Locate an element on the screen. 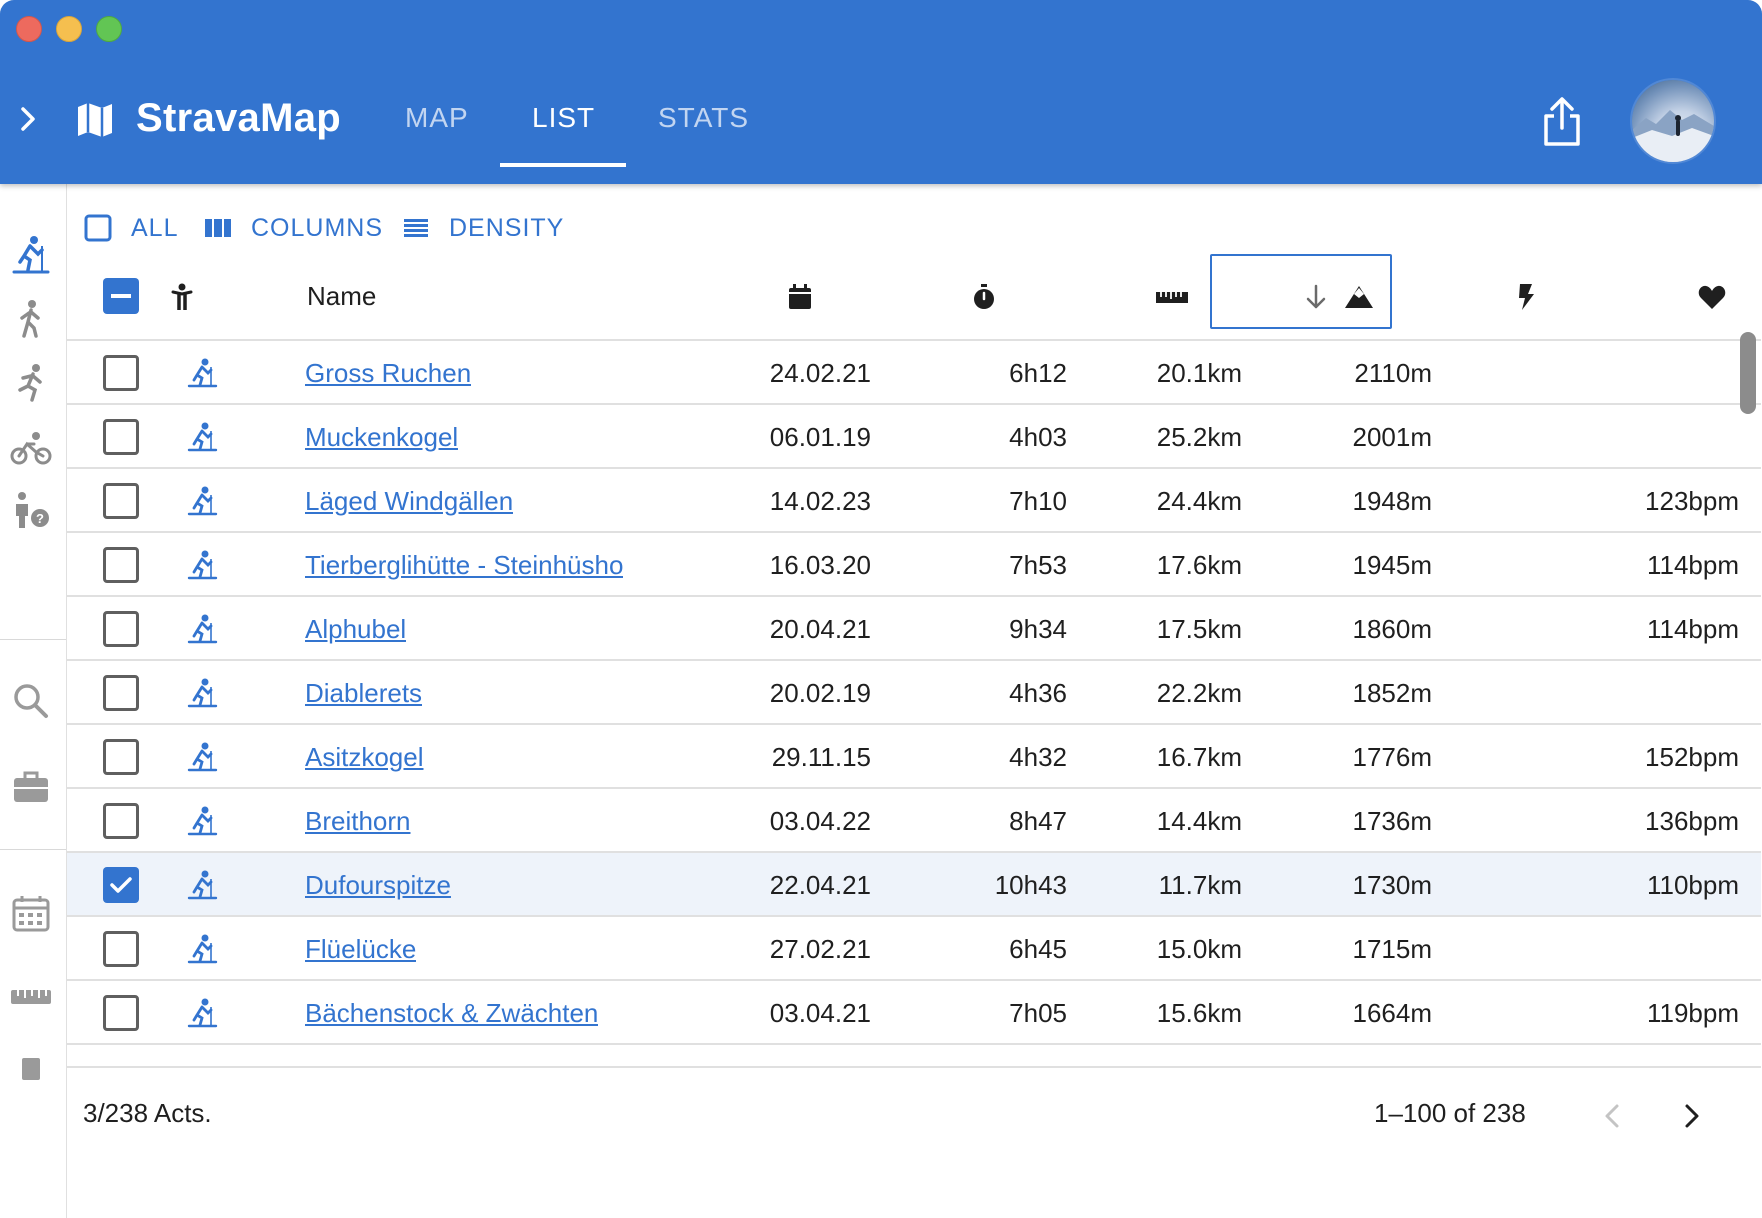 This screenshot has height=1218, width=1762. table-row: Alphubel 20.04.21 9h34 17.5km 1860m 114bpm is located at coordinates (914, 629).